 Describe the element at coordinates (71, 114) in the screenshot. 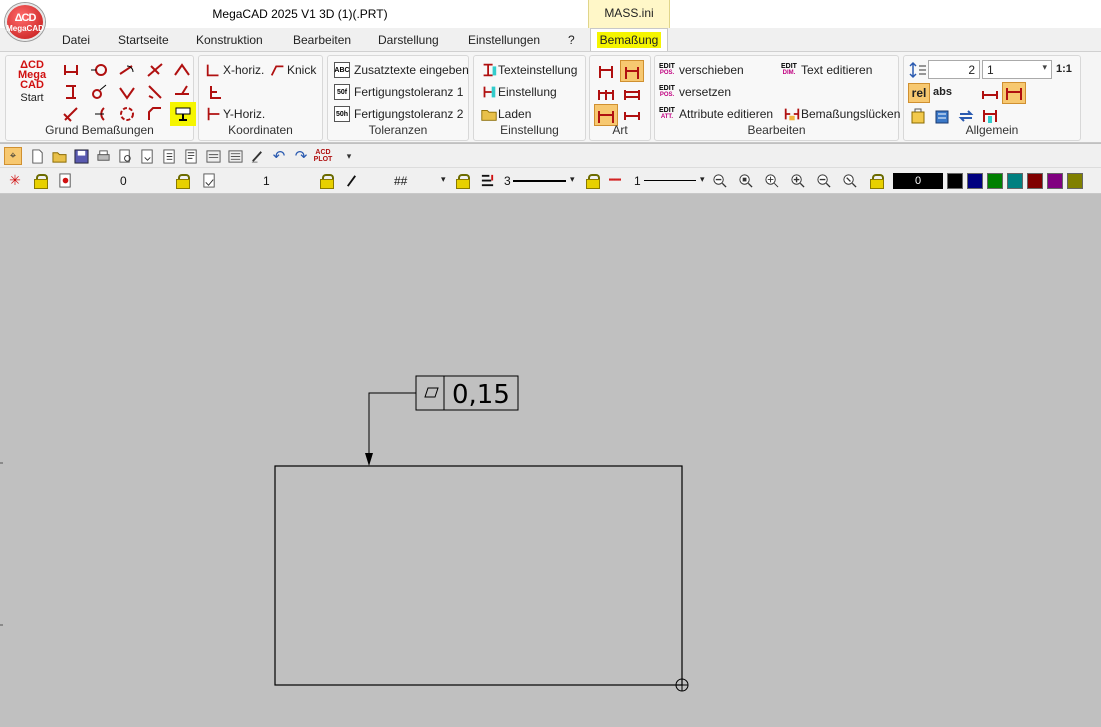

I see `dim-diagonal-icon` at that location.